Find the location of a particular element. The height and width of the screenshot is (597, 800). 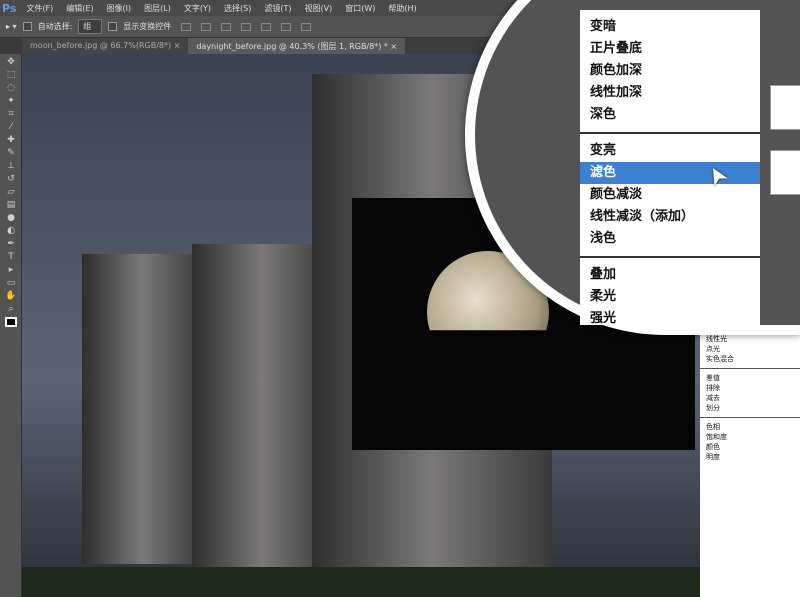

align-center-icon is located at coordinates (266, 26).